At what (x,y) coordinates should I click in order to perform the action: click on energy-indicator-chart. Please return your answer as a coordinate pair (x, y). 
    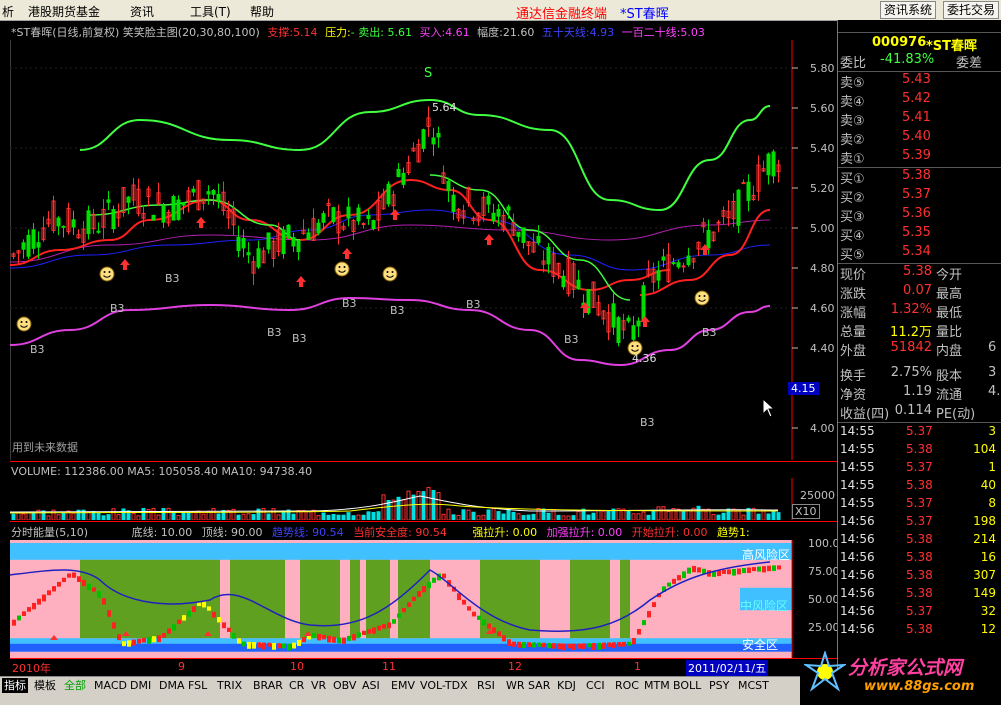
    Looking at the image, I should click on (424, 599).